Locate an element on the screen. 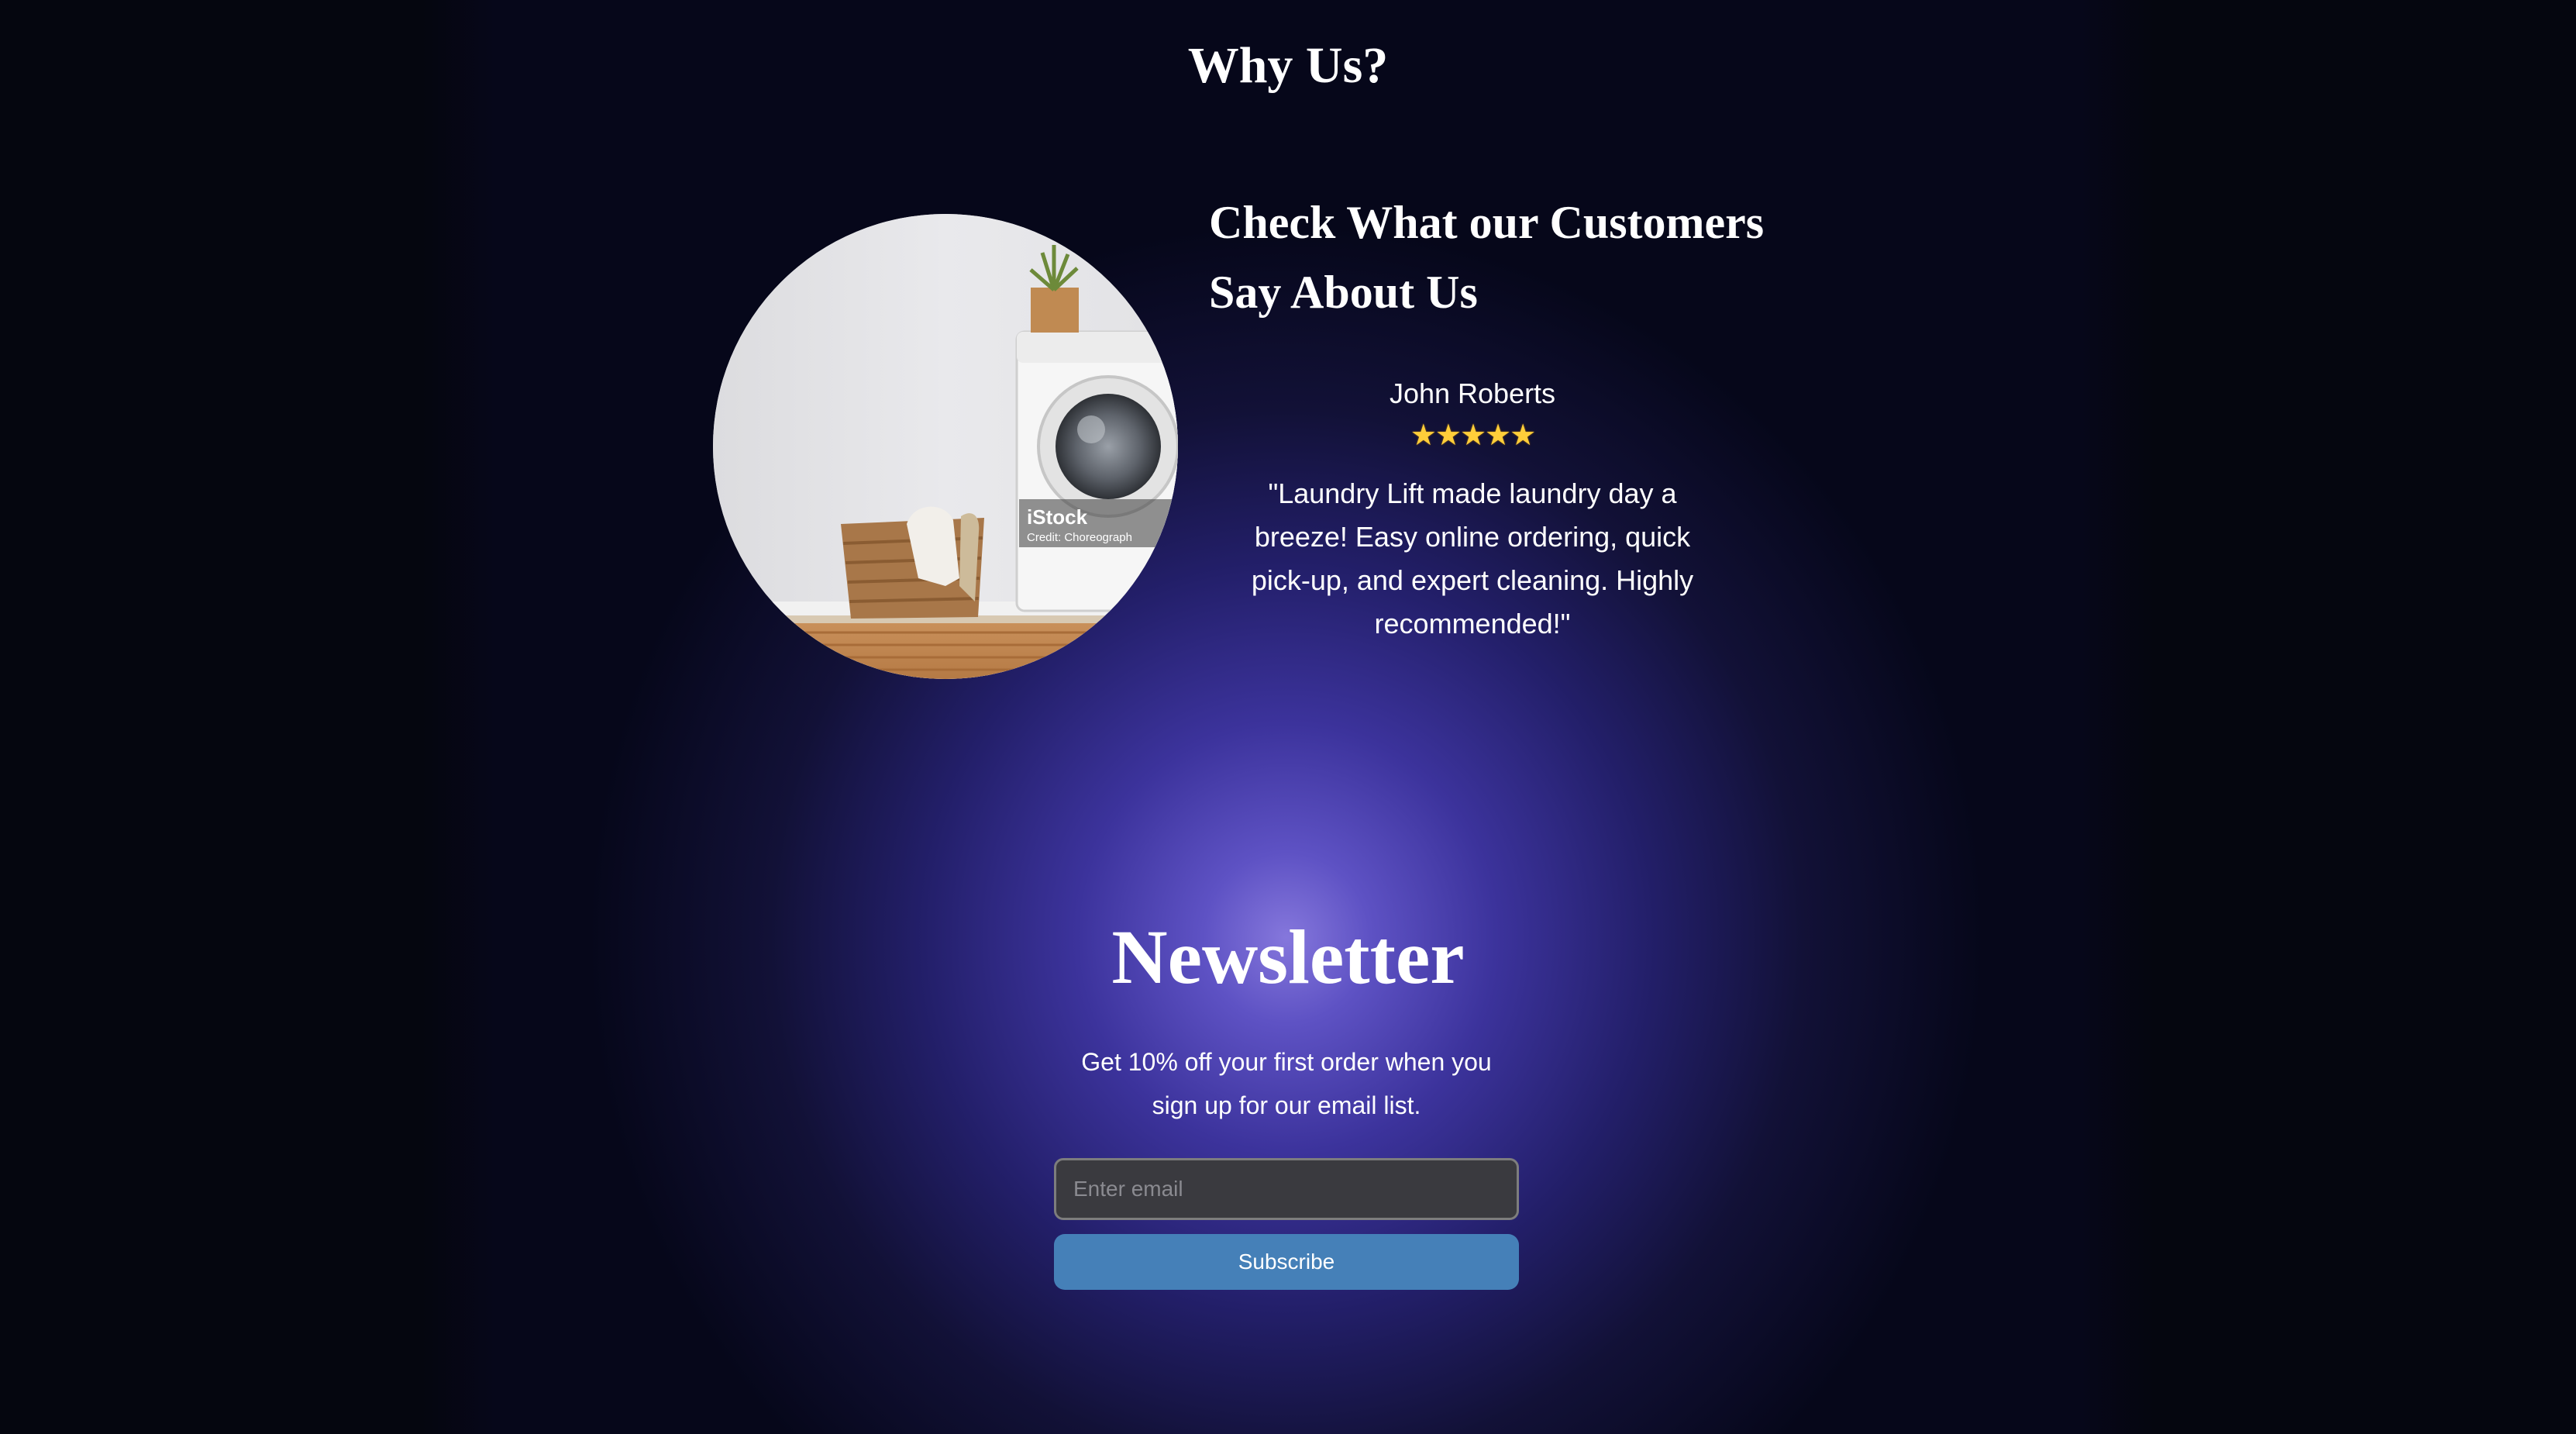 This screenshot has height=1434, width=2576. subscribe-button: Subscribe is located at coordinates (1286, 1262).